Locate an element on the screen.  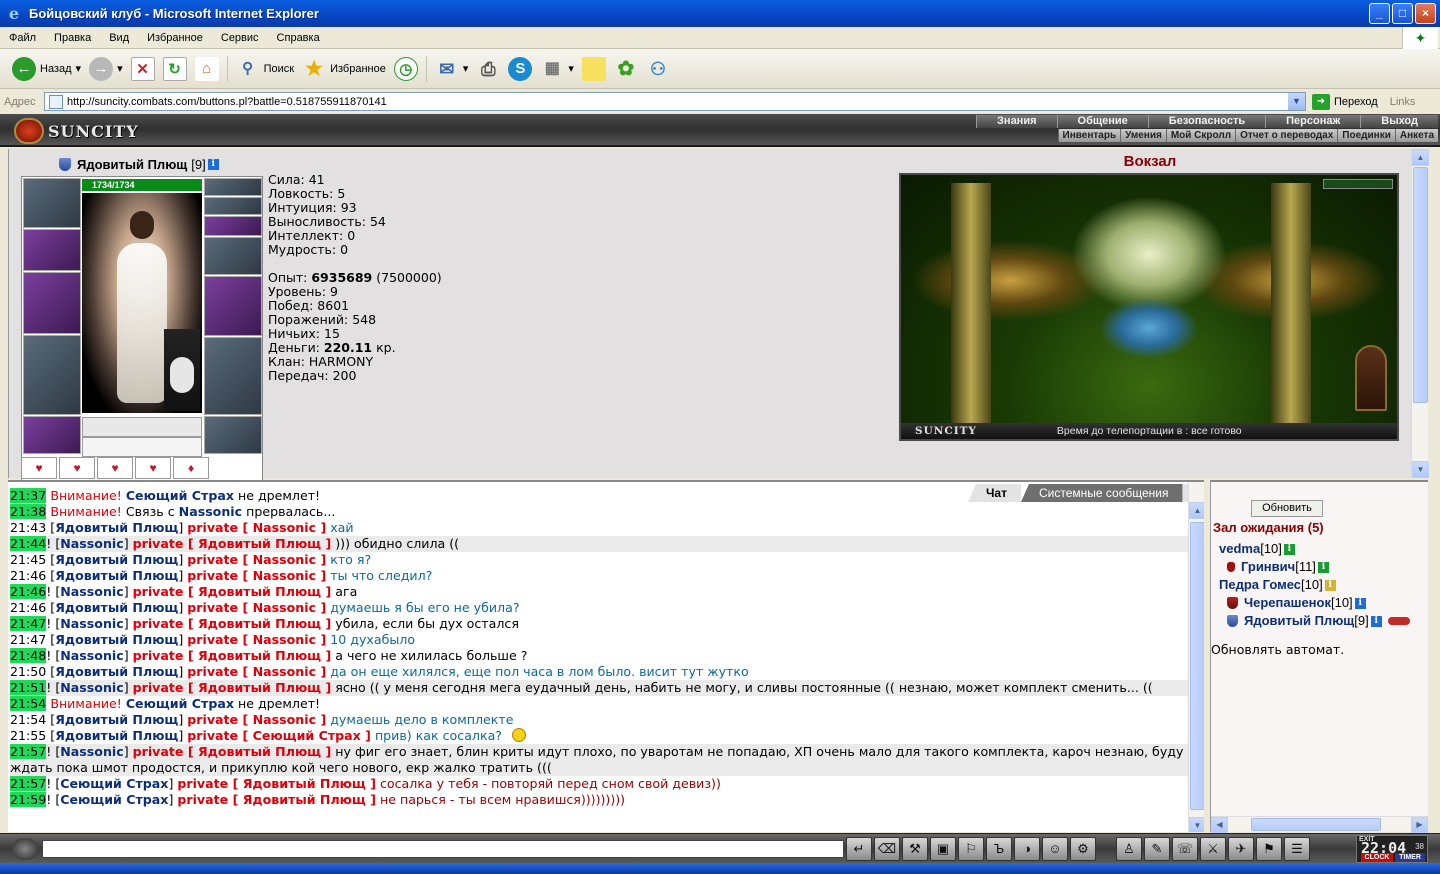
pet-owl-icon is located at coordinates (182, 370).